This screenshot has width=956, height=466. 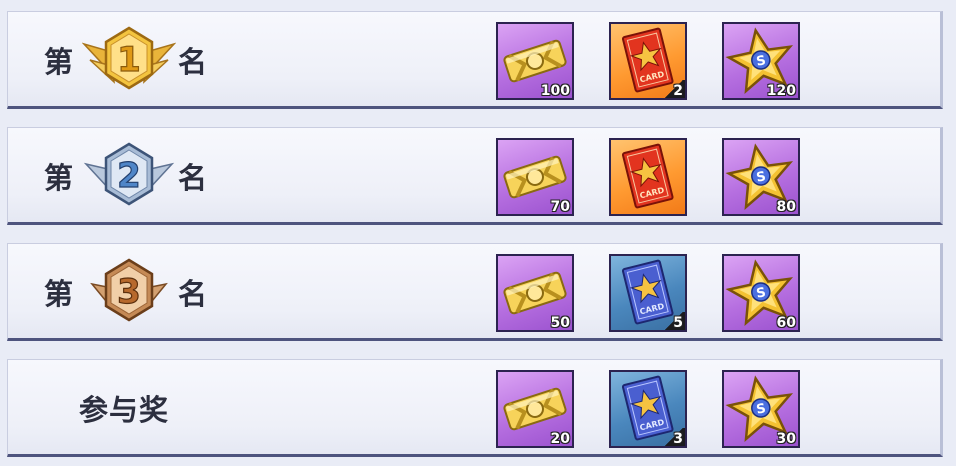 What do you see at coordinates (535, 177) in the screenshot?
I see `reward-gold-ticket: 70` at bounding box center [535, 177].